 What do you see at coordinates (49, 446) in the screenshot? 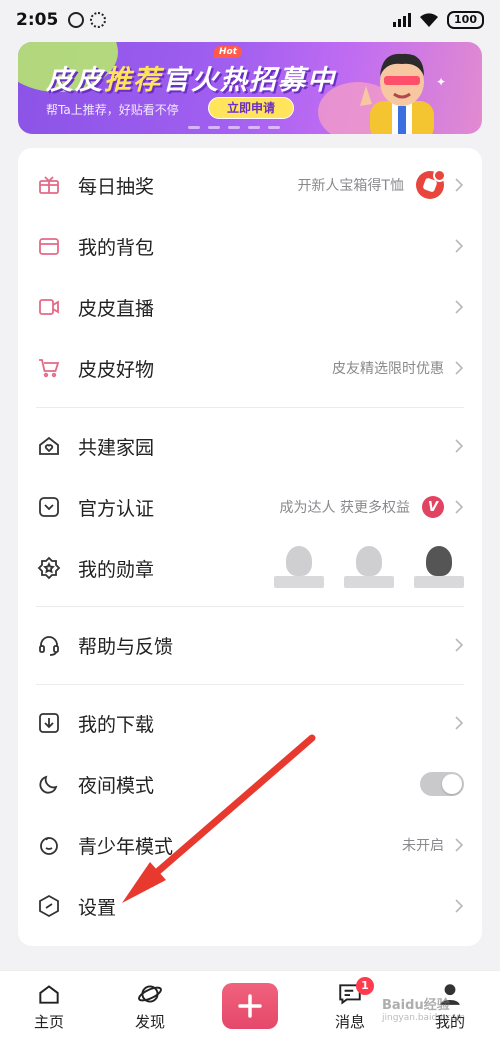
I see `home-heart-icon` at bounding box center [49, 446].